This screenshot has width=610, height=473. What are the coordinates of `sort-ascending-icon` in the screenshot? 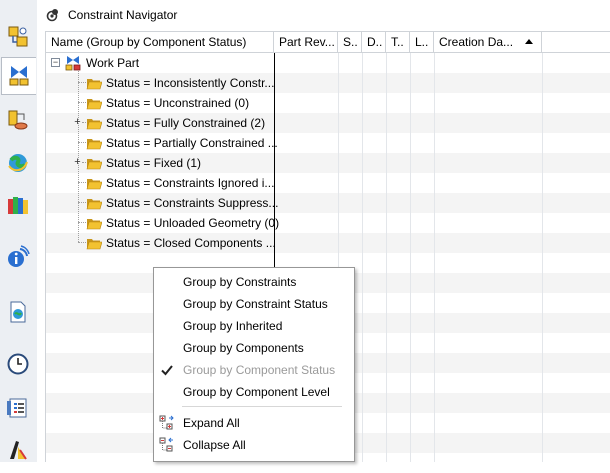 It's located at (529, 42).